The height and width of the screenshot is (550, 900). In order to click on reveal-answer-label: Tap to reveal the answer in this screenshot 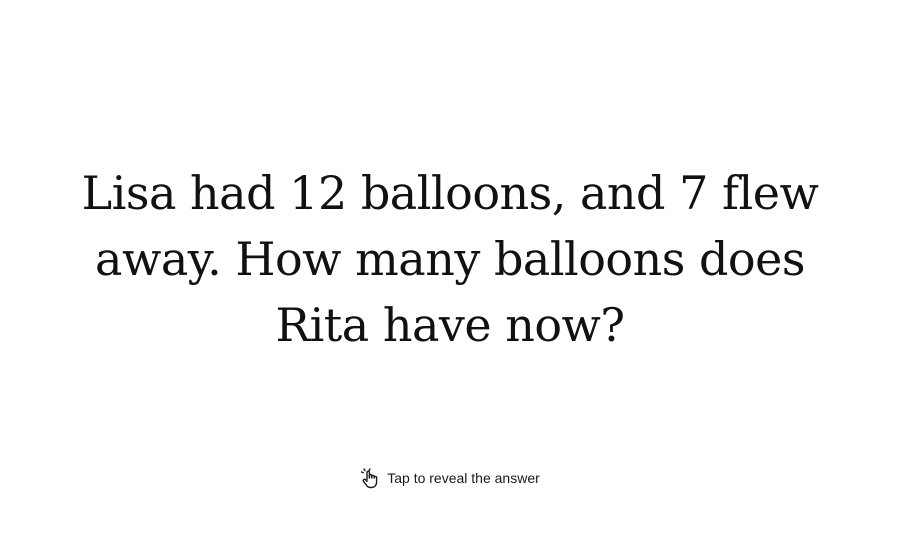, I will do `click(463, 478)`.